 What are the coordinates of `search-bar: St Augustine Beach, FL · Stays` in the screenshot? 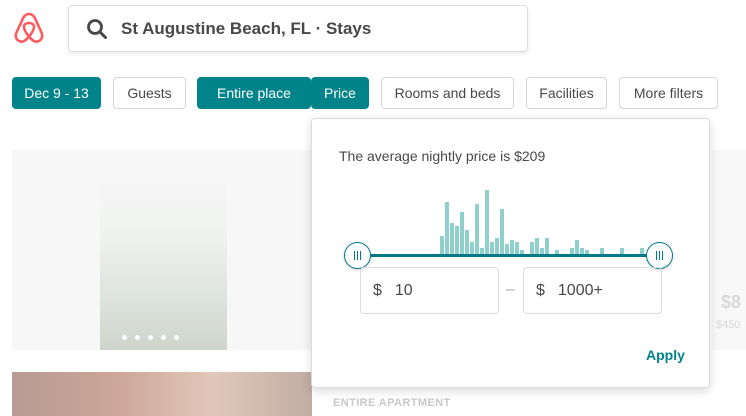 It's located at (298, 28).